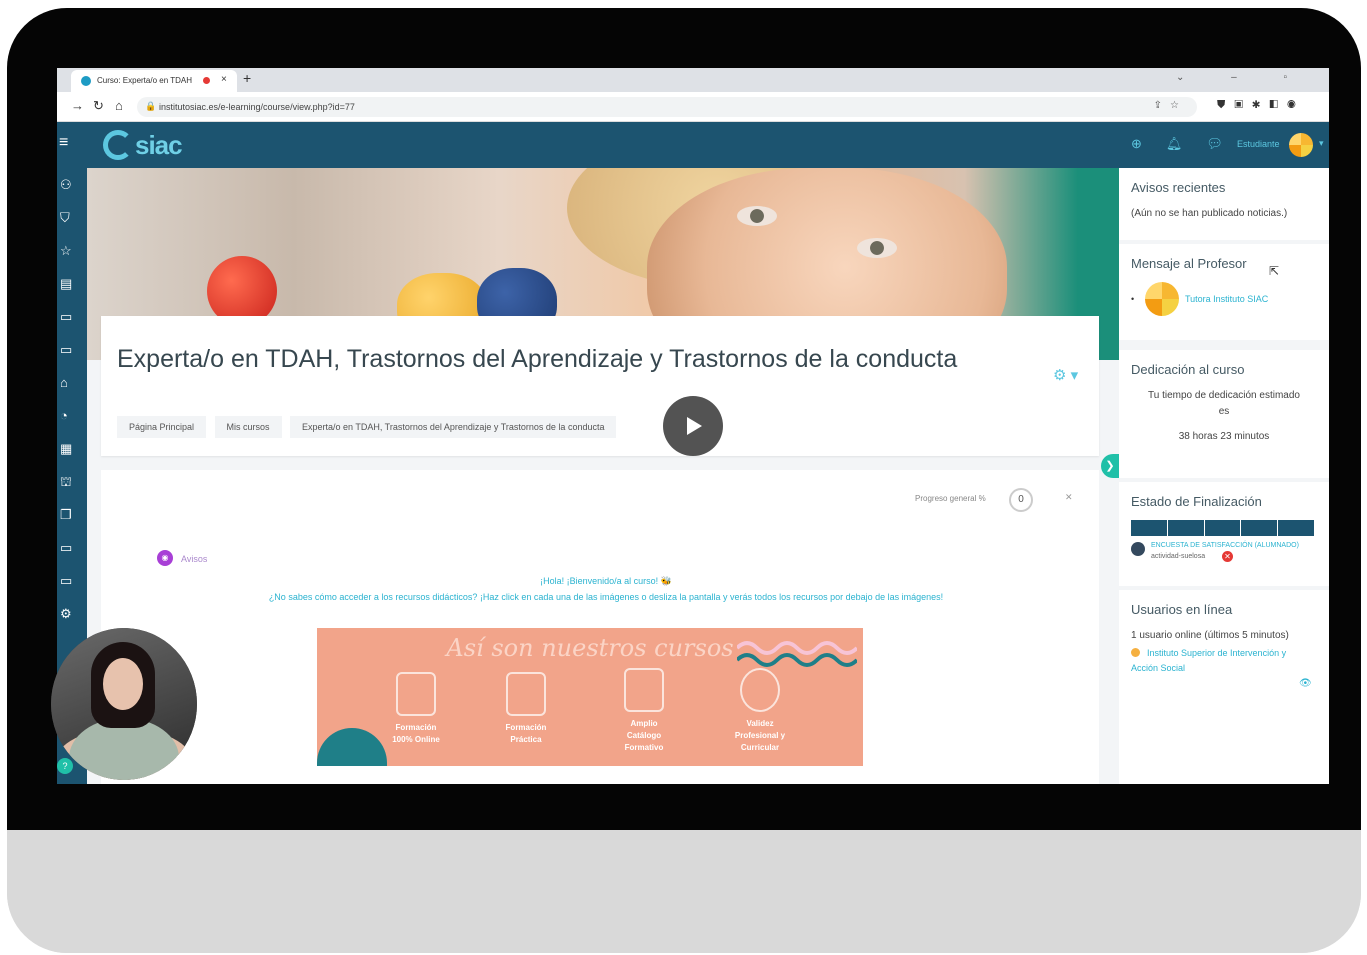 The image size is (1367, 955). I want to click on star-icon: ☆, so click(72, 250).